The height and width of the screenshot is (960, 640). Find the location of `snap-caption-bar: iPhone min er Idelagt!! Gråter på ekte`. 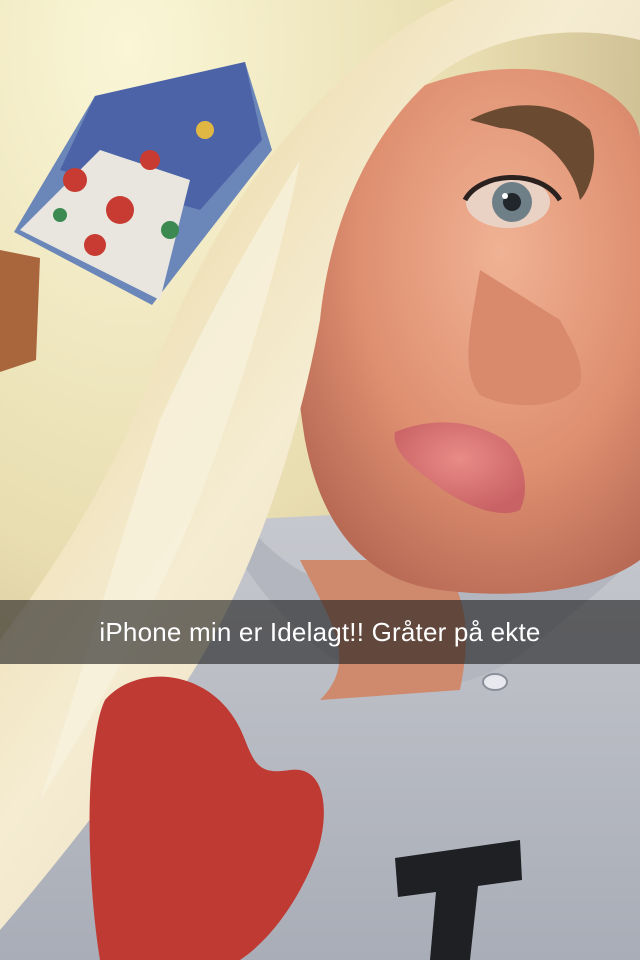

snap-caption-bar: iPhone min er Idelagt!! Gråter på ekte is located at coordinates (320, 632).